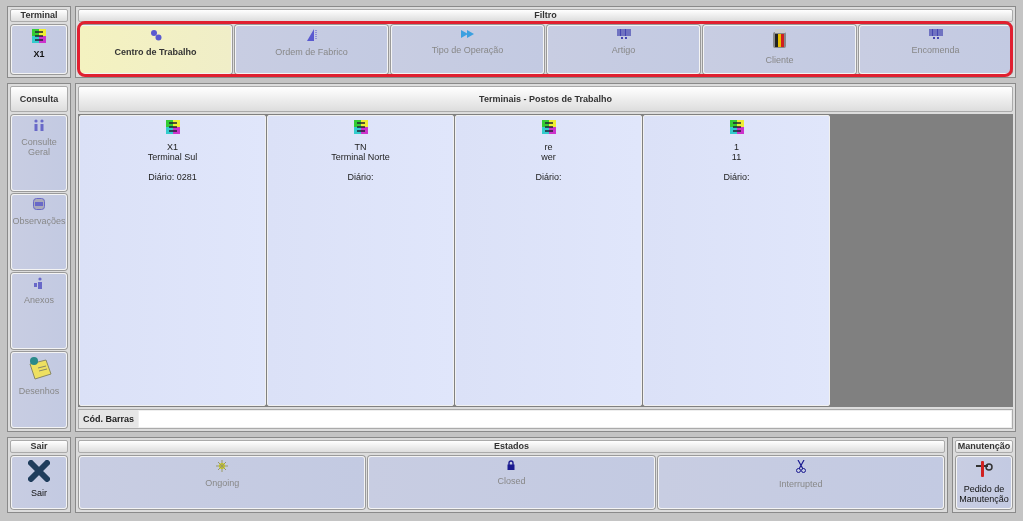 The width and height of the screenshot is (1023, 521). What do you see at coordinates (984, 482) in the screenshot?
I see `maintenance-button: Pedido de Manutenção` at bounding box center [984, 482].